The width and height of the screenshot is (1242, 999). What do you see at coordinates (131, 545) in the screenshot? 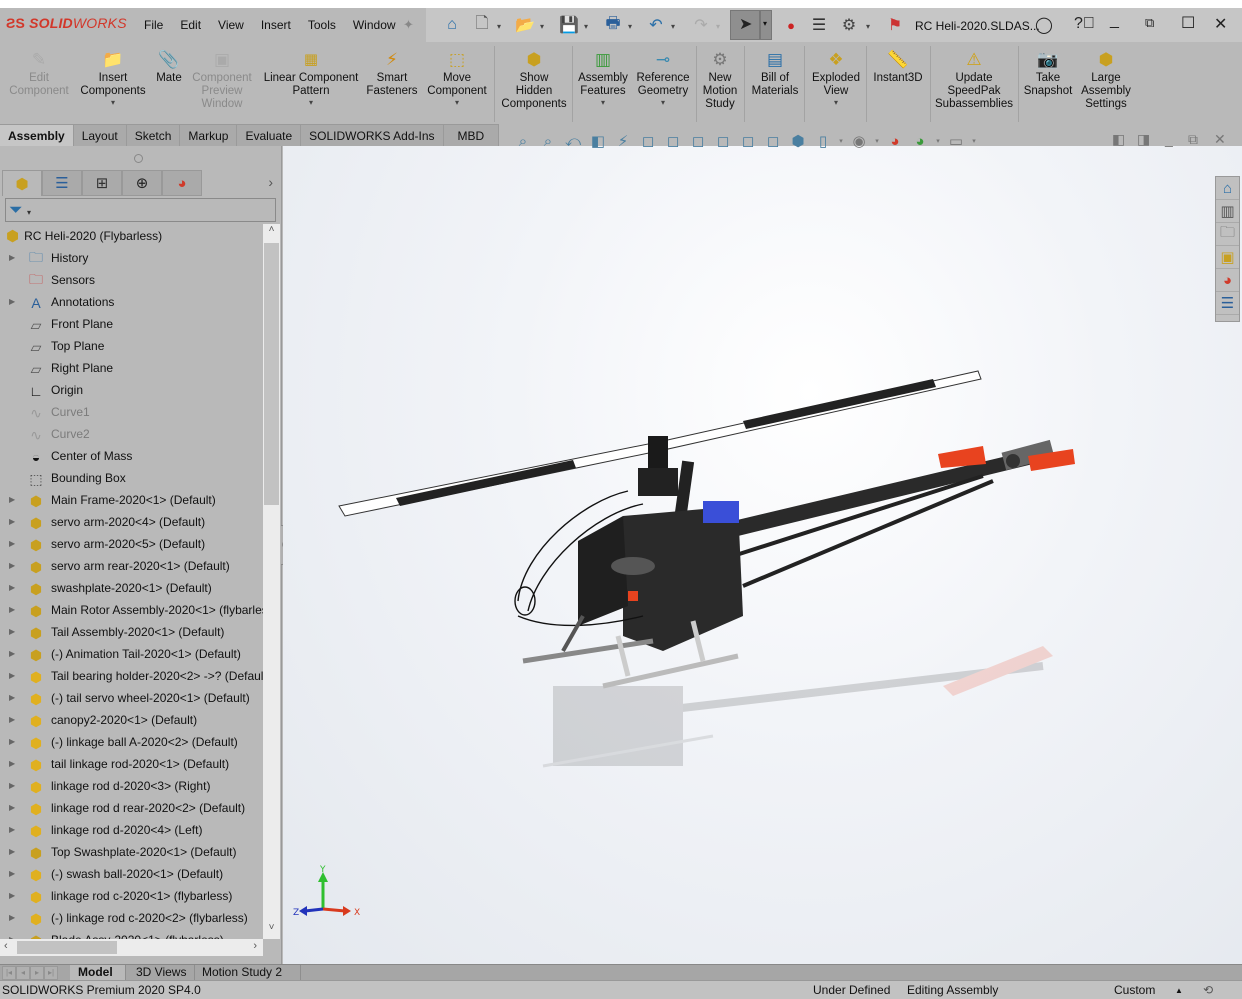
I see `tree-item: ▶ ⬢ servo arm-2020<5> (Default)` at bounding box center [131, 545].